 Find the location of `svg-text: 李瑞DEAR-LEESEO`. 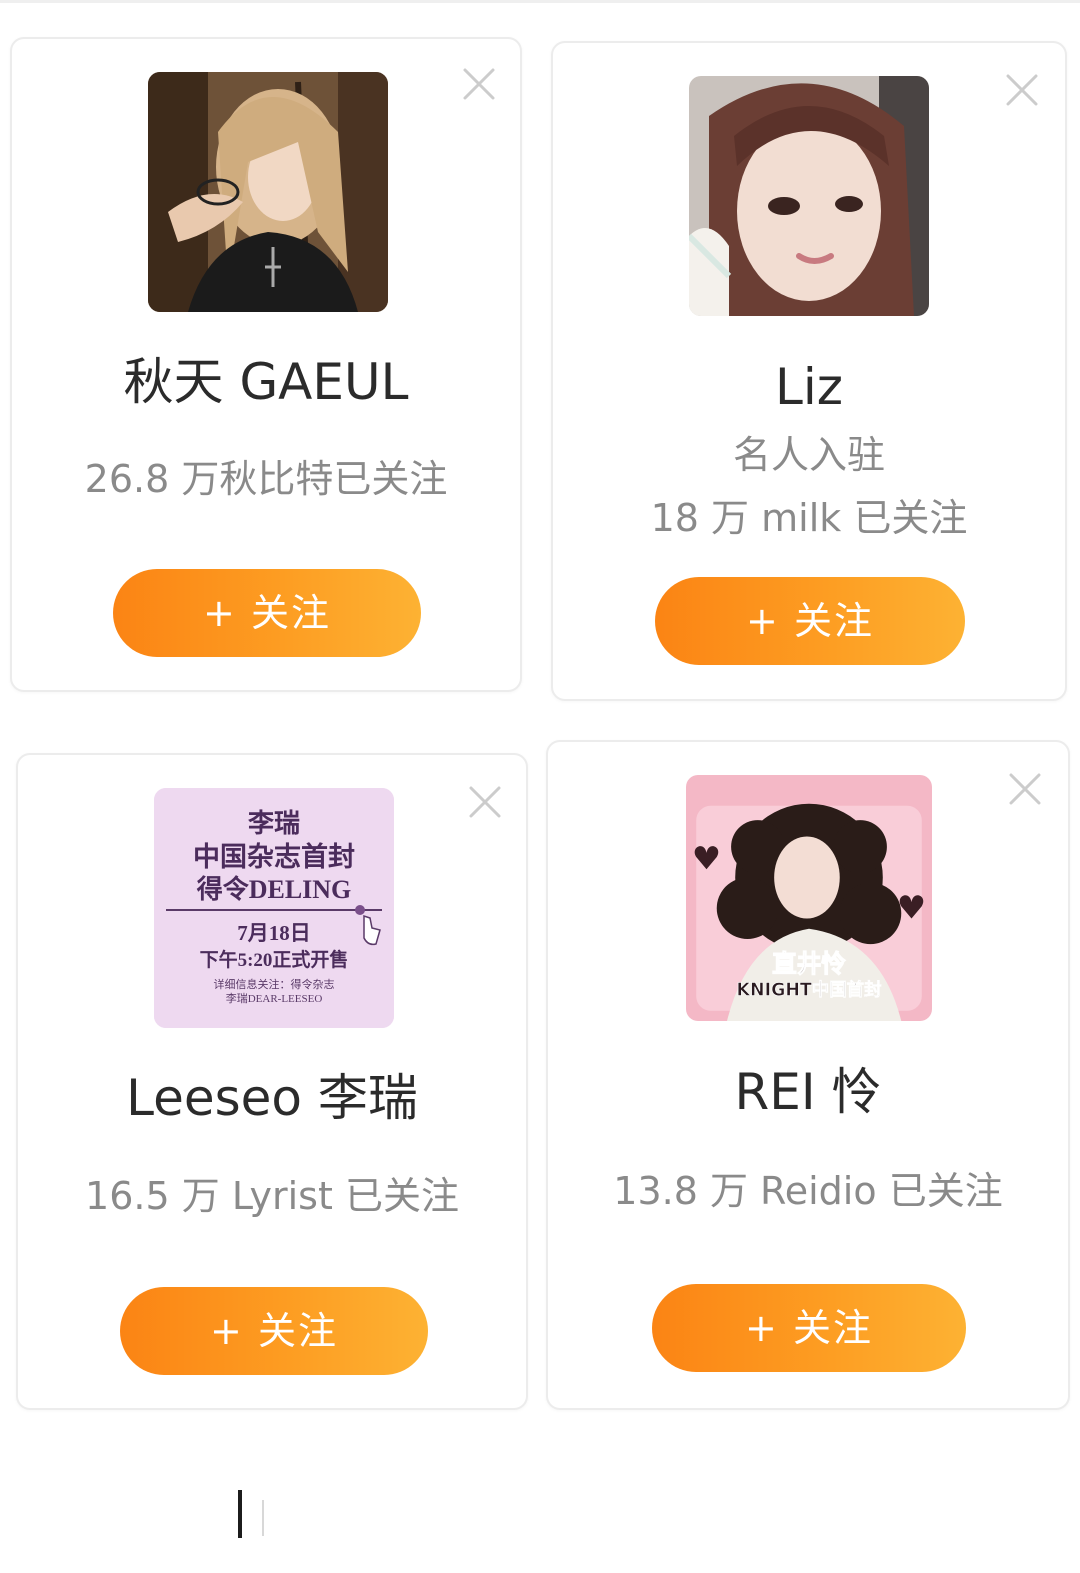

svg-text: 李瑞DEAR-LEESEO is located at coordinates (274, 998).